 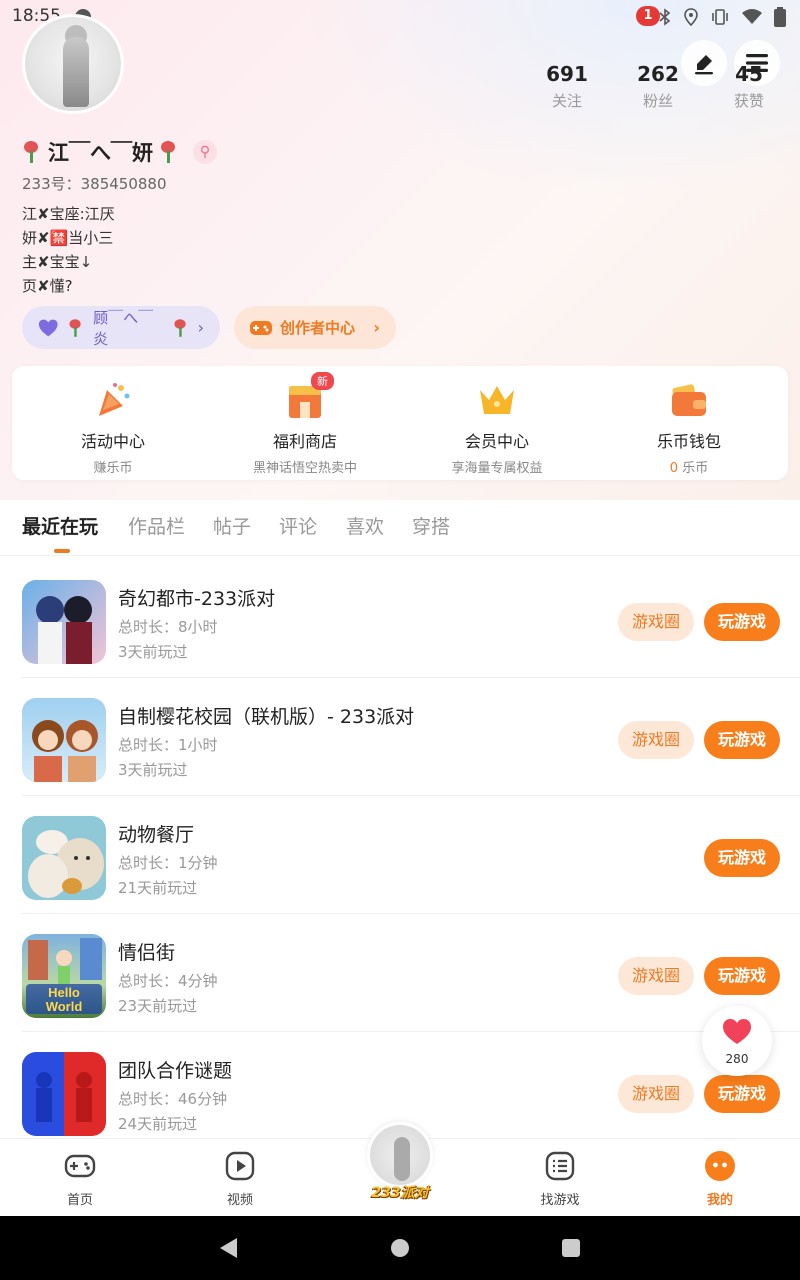 I want to click on nav-party-label: 233派对, so click(x=400, y=1193).